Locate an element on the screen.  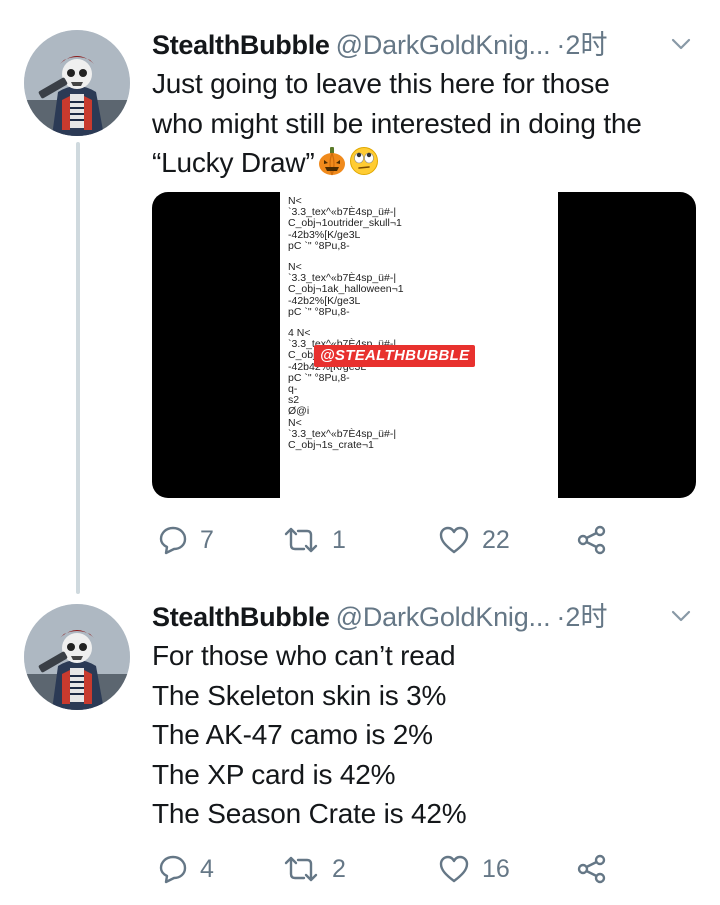
like-button: 22 is located at coordinates (474, 540).